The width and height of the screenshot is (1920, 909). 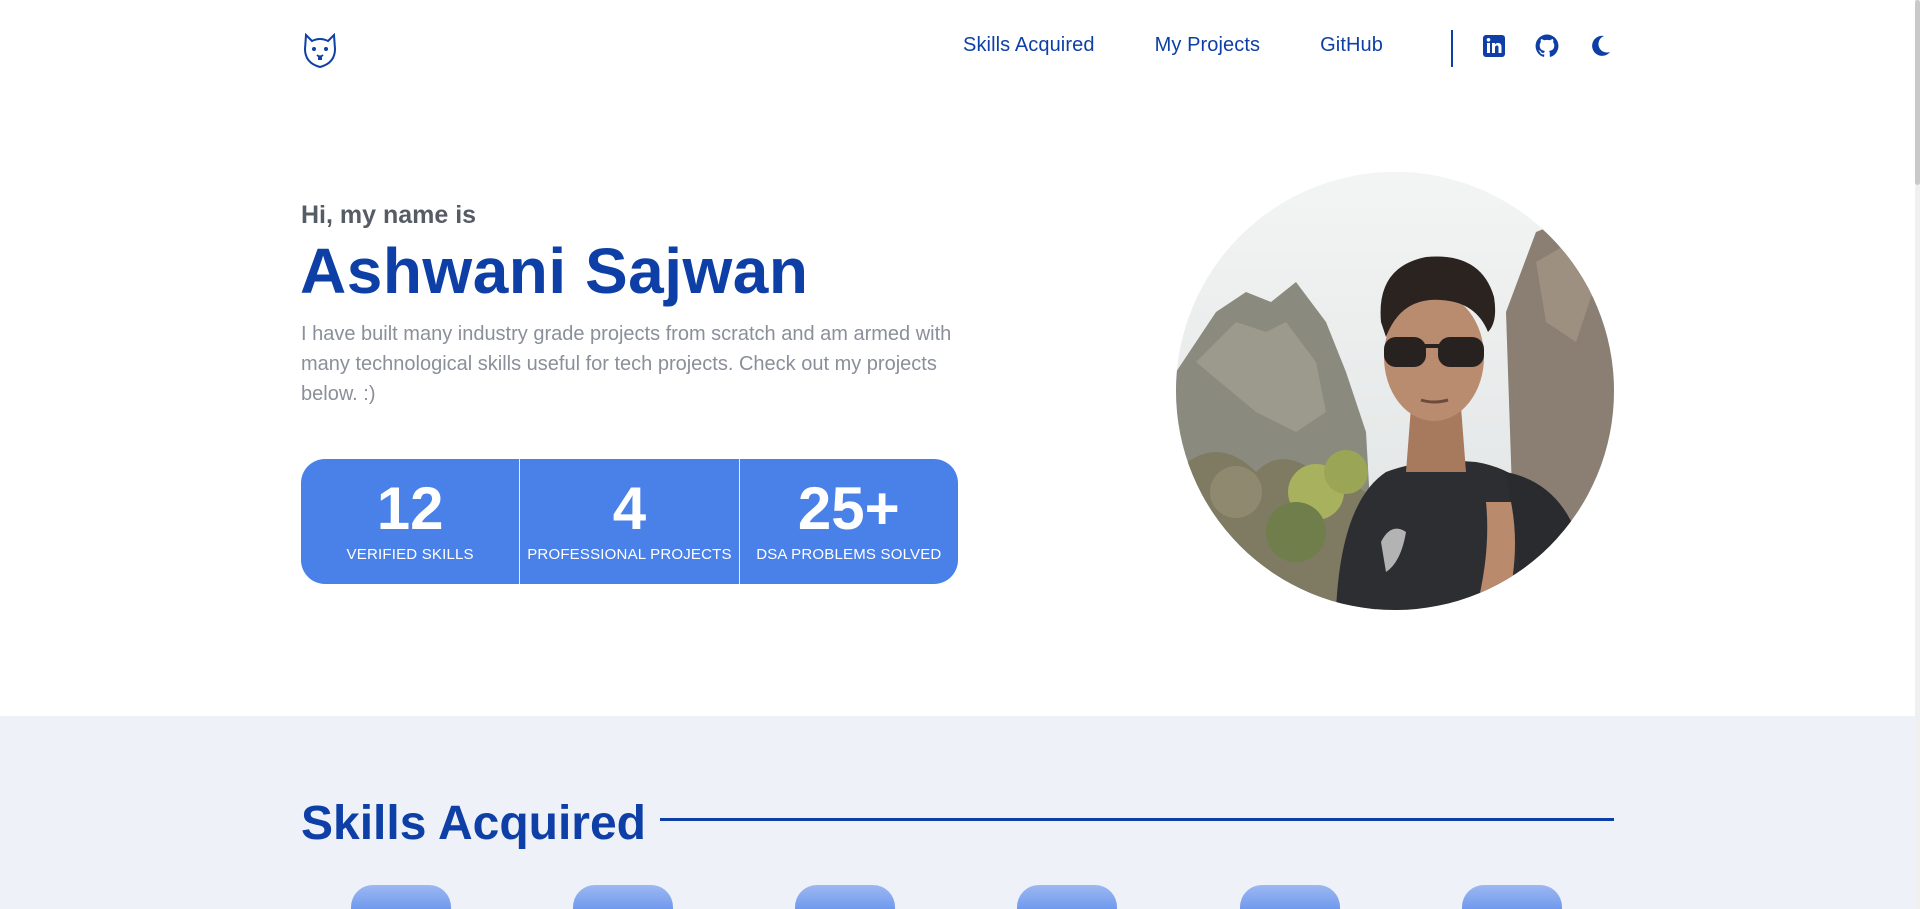 I want to click on logo-icon, so click(x=320, y=48).